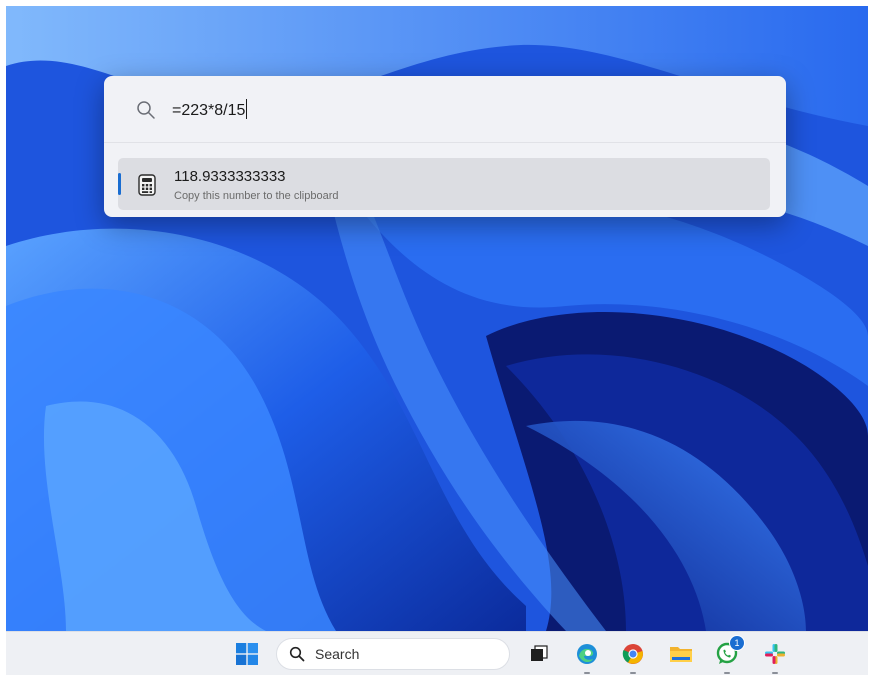  I want to click on run-query-input: =223*8/15, so click(210, 109).